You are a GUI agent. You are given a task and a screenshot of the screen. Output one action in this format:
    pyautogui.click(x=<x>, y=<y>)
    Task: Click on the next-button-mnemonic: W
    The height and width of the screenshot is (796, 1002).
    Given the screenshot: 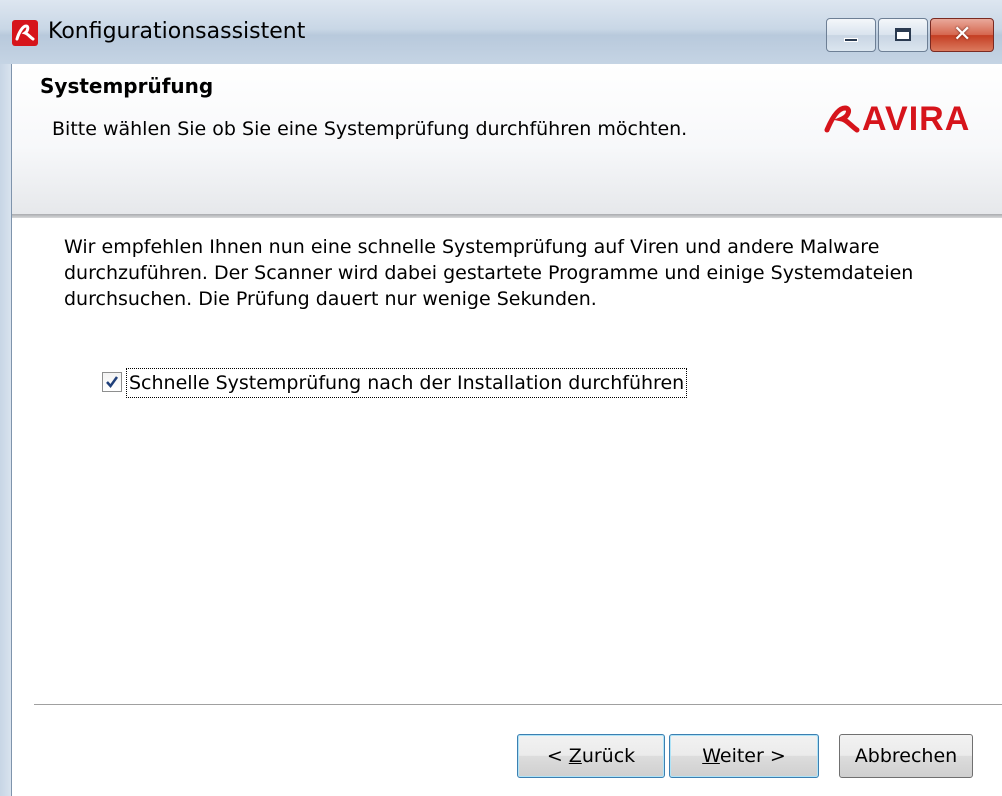 What is the action you would take?
    pyautogui.click(x=711, y=756)
    